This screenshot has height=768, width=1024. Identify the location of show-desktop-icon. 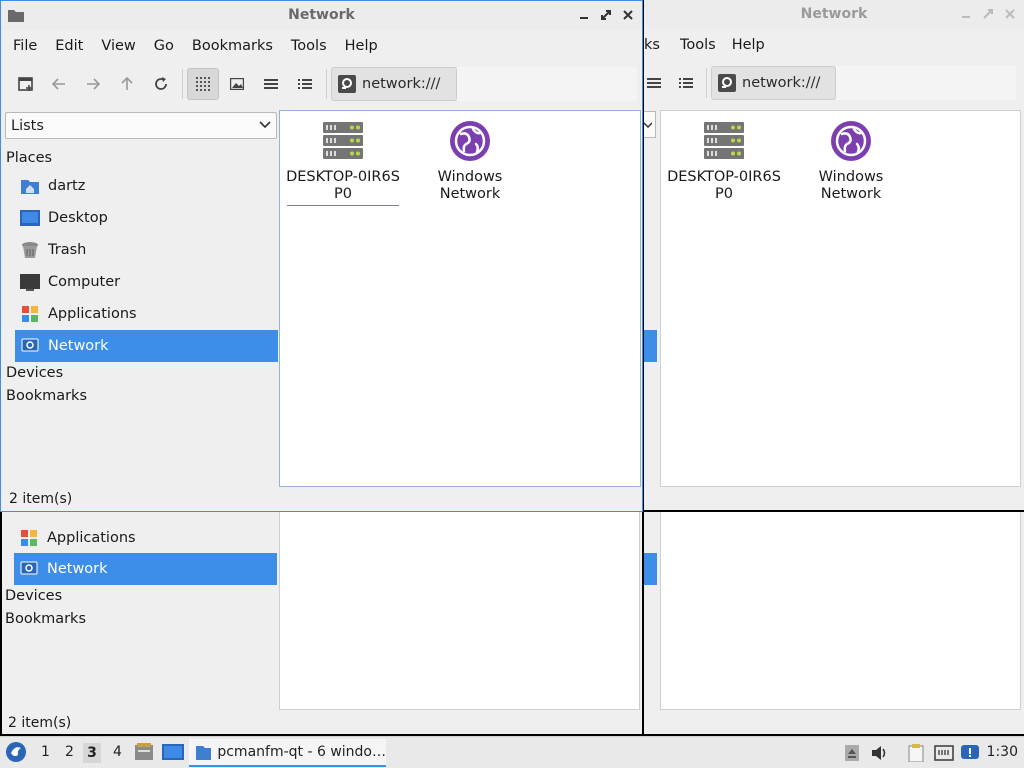
(173, 754).